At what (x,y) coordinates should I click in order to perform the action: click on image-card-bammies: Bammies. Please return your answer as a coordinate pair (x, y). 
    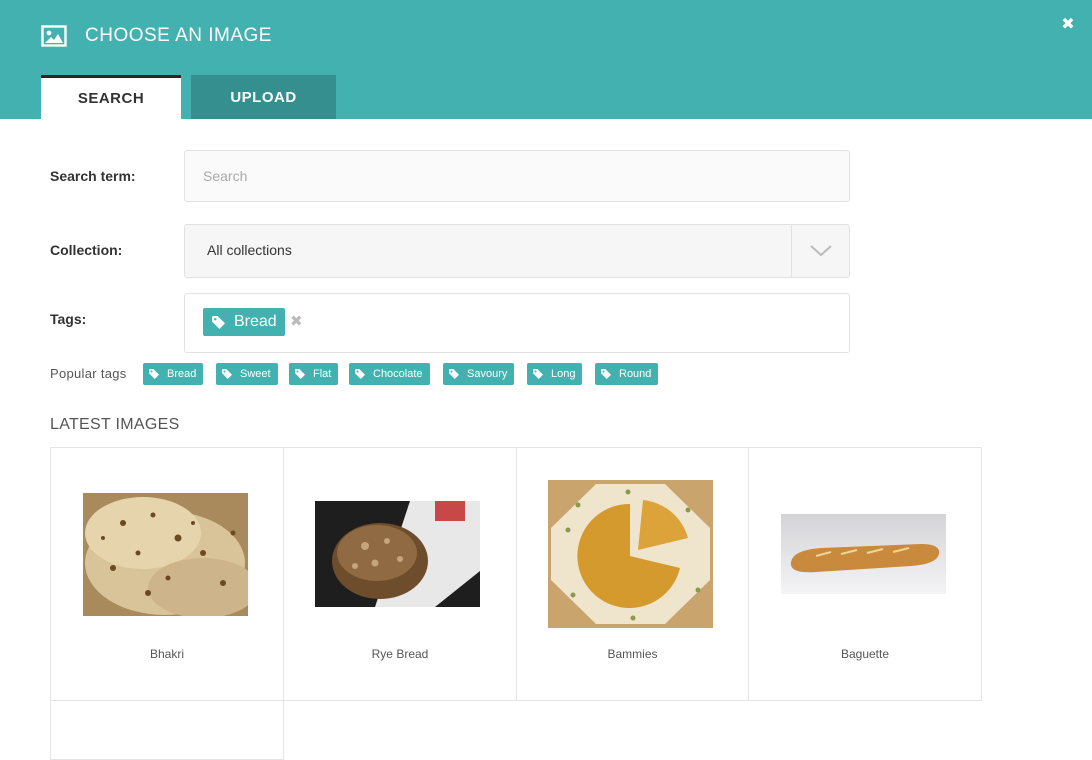
    Looking at the image, I should click on (632, 574).